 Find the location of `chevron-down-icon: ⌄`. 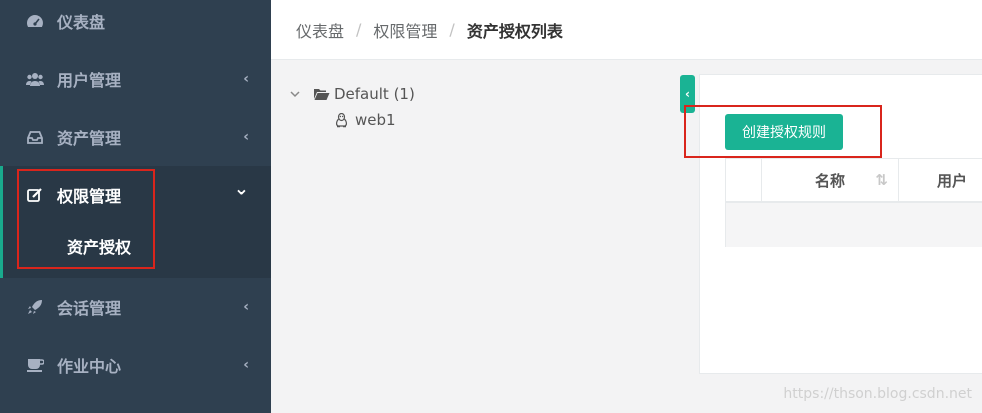

chevron-down-icon: ⌄ is located at coordinates (241, 189).